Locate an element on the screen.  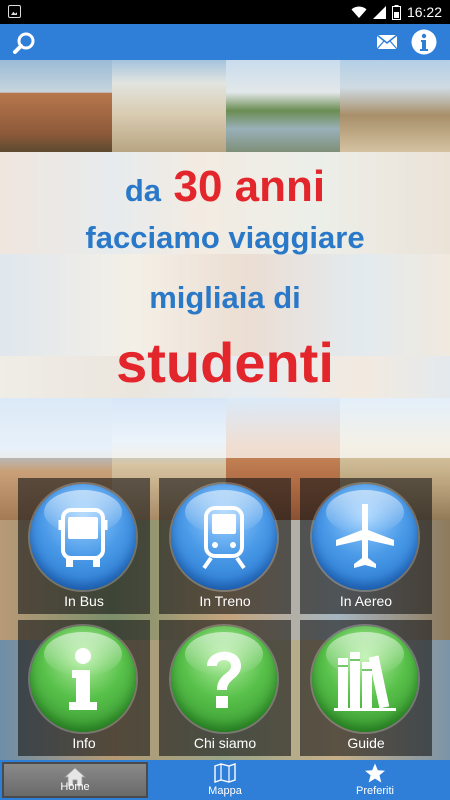
books-icon is located at coordinates (365, 681).